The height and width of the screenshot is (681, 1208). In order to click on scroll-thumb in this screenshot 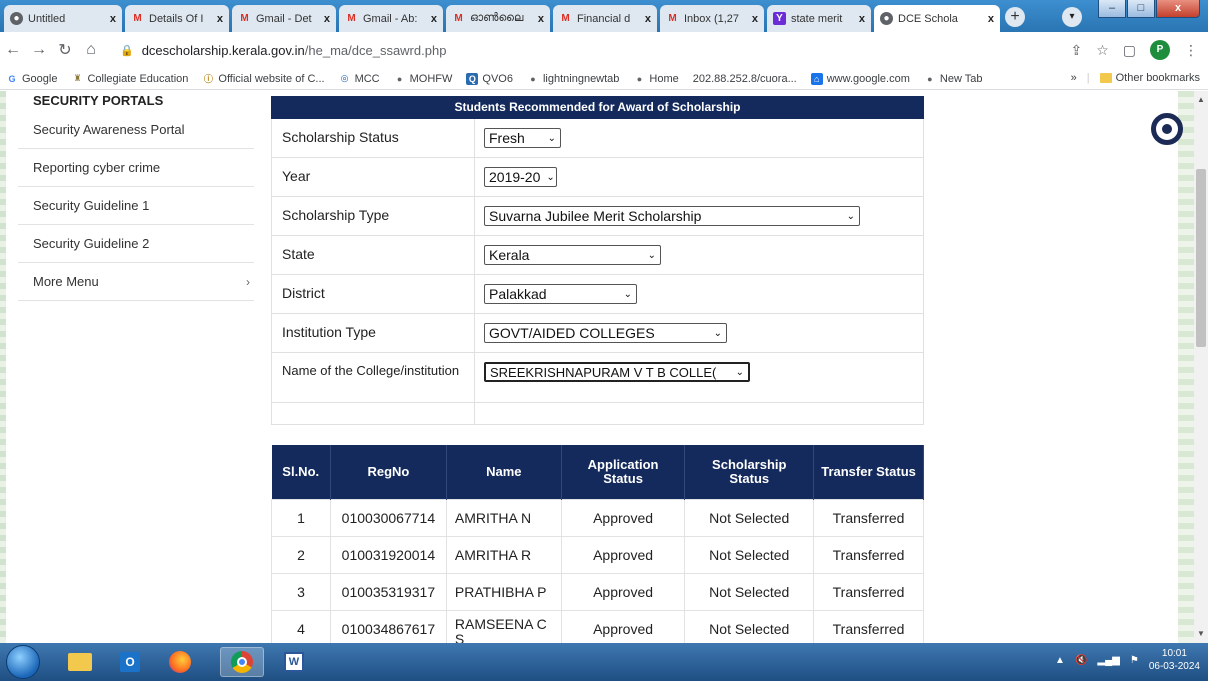, I will do `click(1201, 258)`.